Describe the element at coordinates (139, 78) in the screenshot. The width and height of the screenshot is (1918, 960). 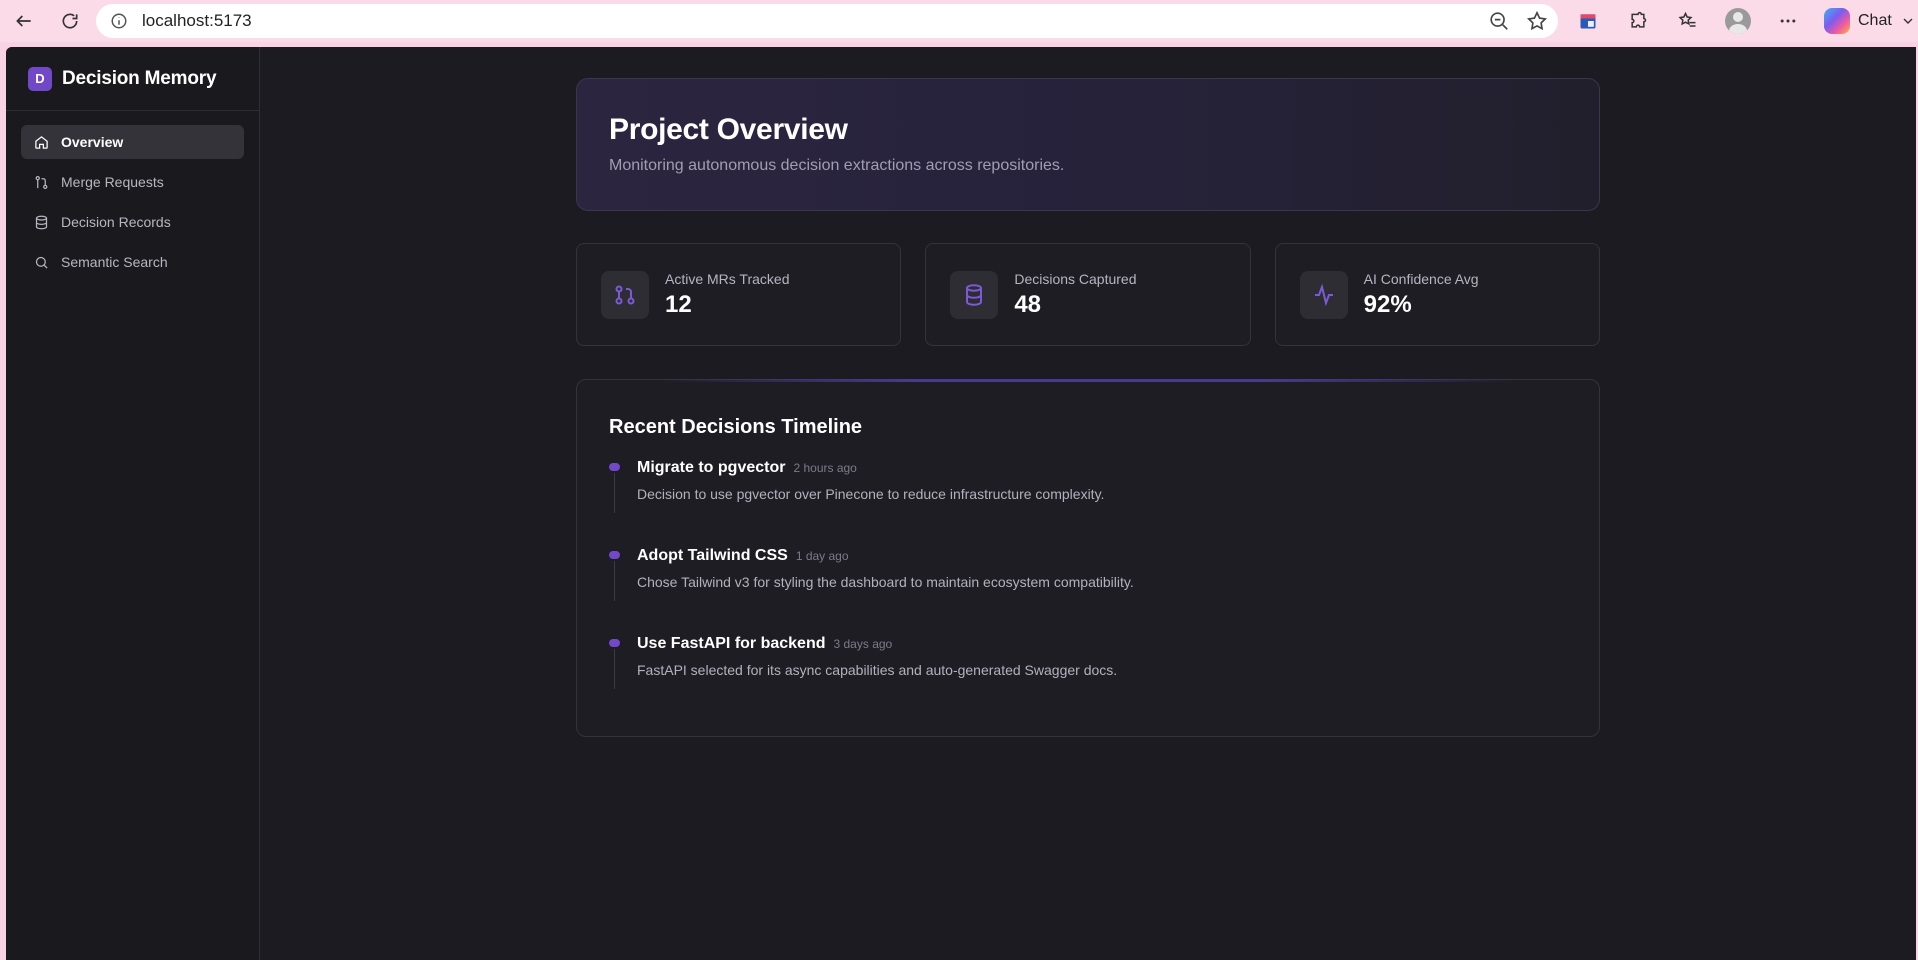
I see `brand-title: Decision Memory` at that location.